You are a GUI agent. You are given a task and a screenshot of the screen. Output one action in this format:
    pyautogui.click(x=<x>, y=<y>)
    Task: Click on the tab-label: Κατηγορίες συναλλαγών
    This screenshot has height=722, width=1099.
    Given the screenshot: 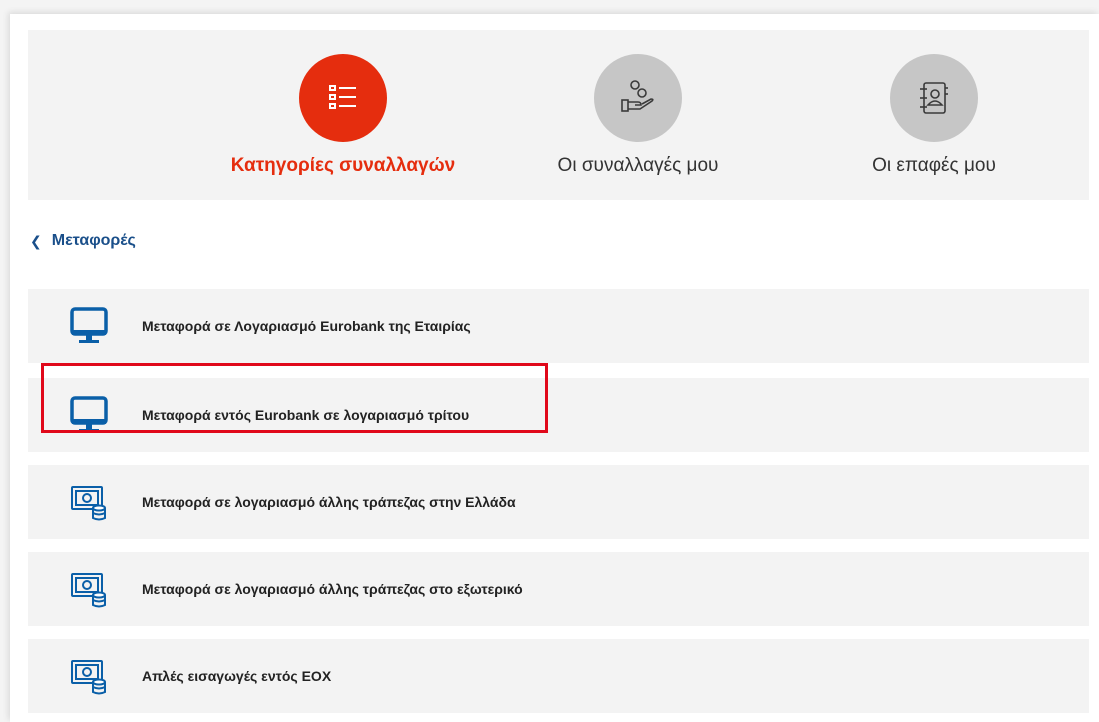 What is the action you would take?
    pyautogui.click(x=343, y=165)
    